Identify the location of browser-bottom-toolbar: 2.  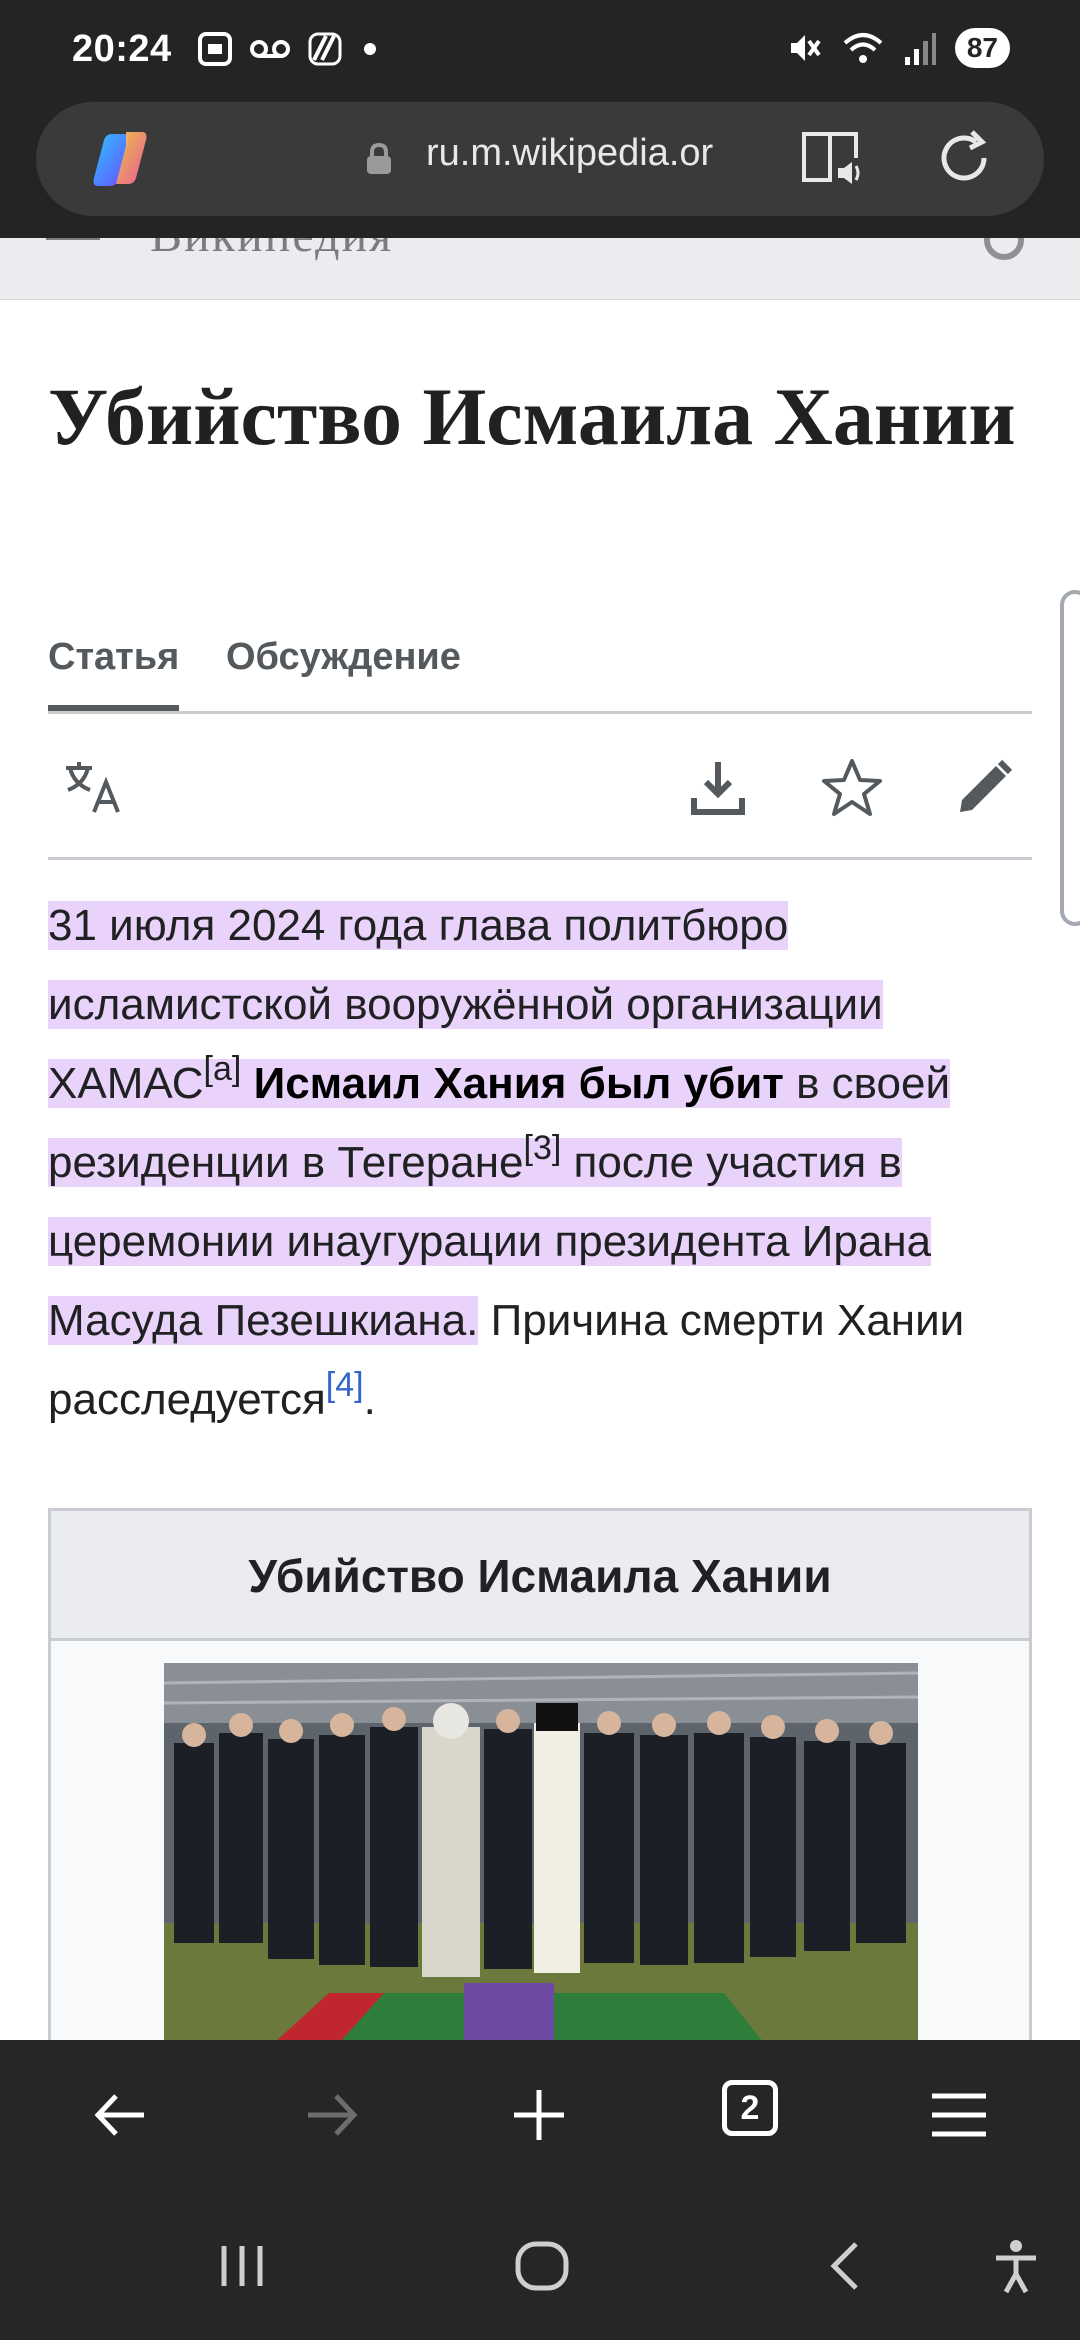
(540, 2115).